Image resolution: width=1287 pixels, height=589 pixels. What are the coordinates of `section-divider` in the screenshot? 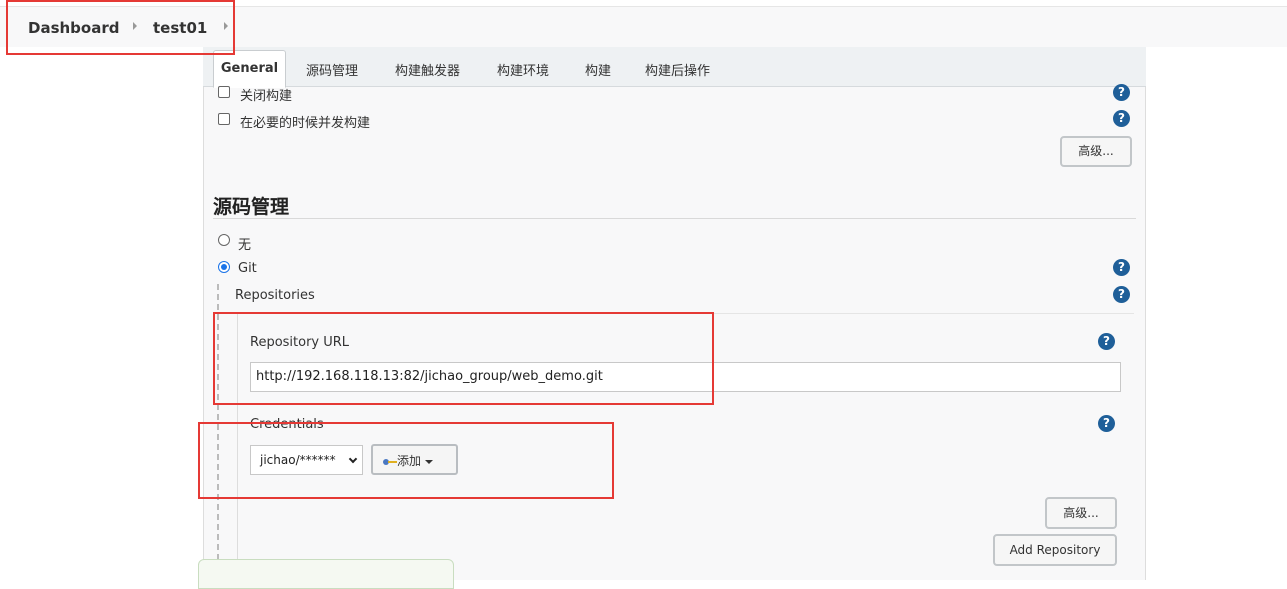 It's located at (674, 218).